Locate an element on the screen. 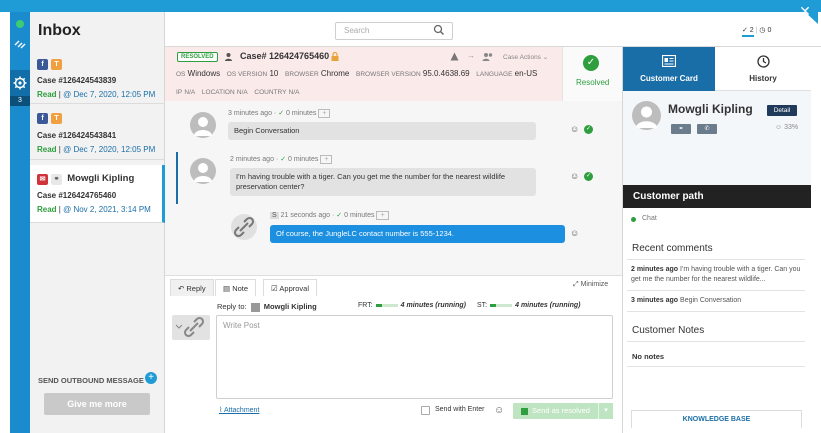  meta-value: en-US is located at coordinates (526, 73).